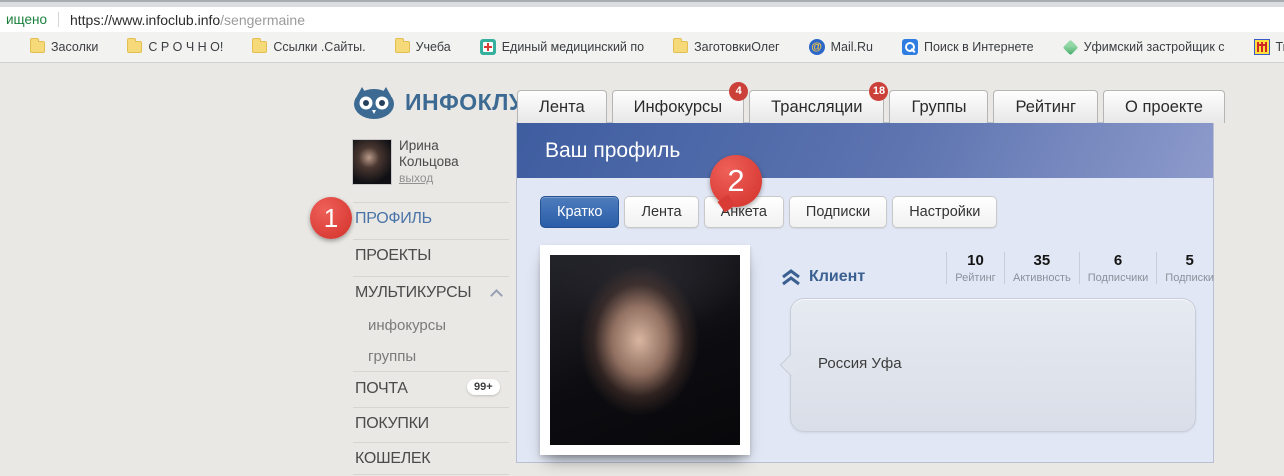  Describe the element at coordinates (613, 150) in the screenshot. I see `page-title: Ваш профиль` at that location.